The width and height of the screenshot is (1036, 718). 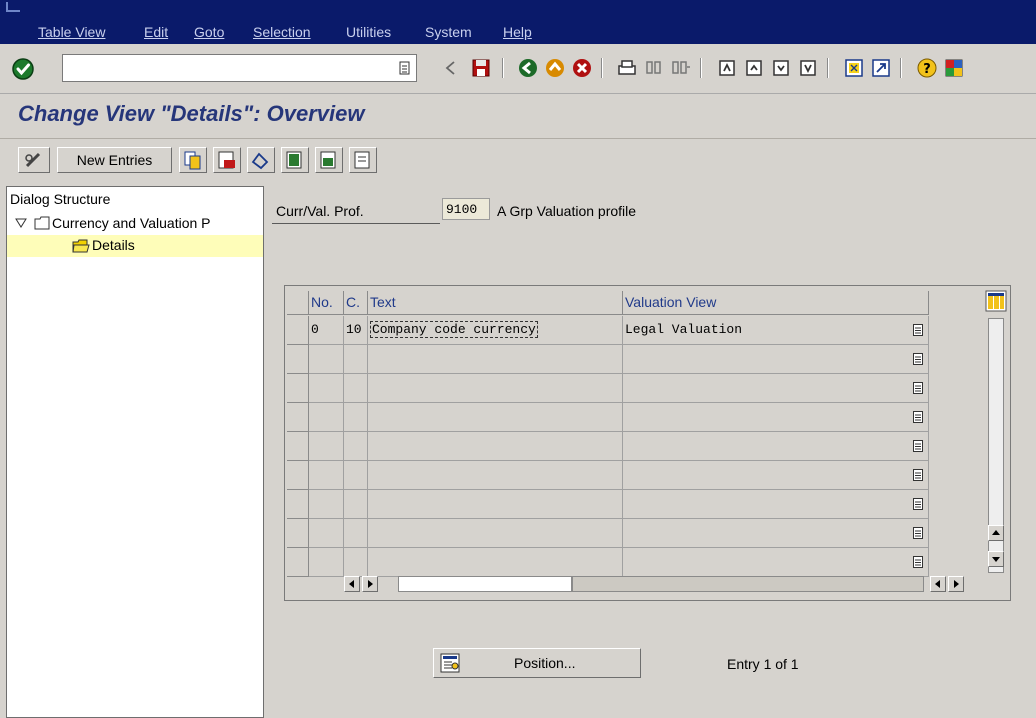 What do you see at coordinates (71, 33) in the screenshot?
I see `menu-table-view: Table View` at bounding box center [71, 33].